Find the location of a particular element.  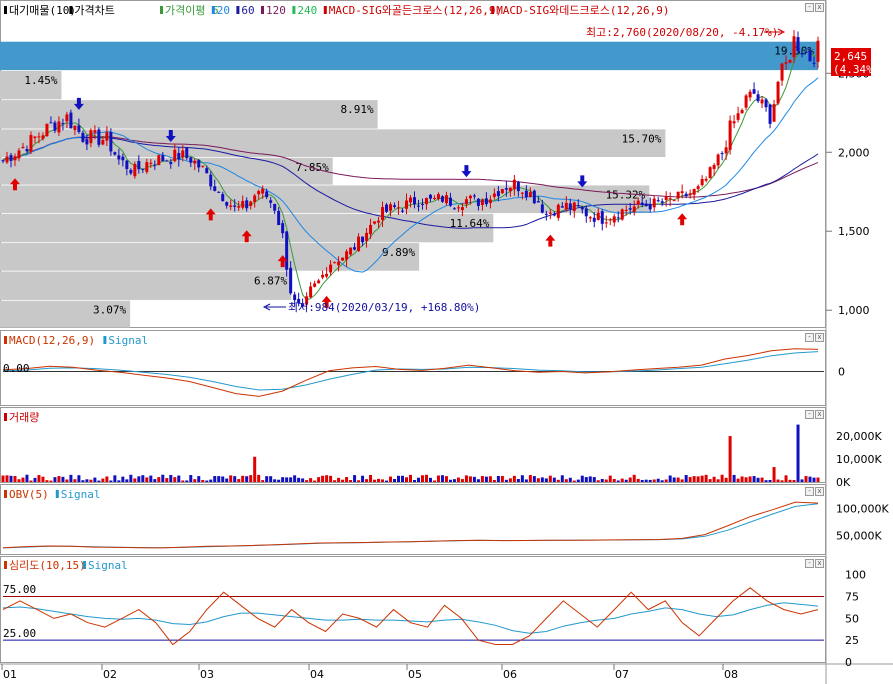

obv-panel-minimize-button: - is located at coordinates (809, 491).